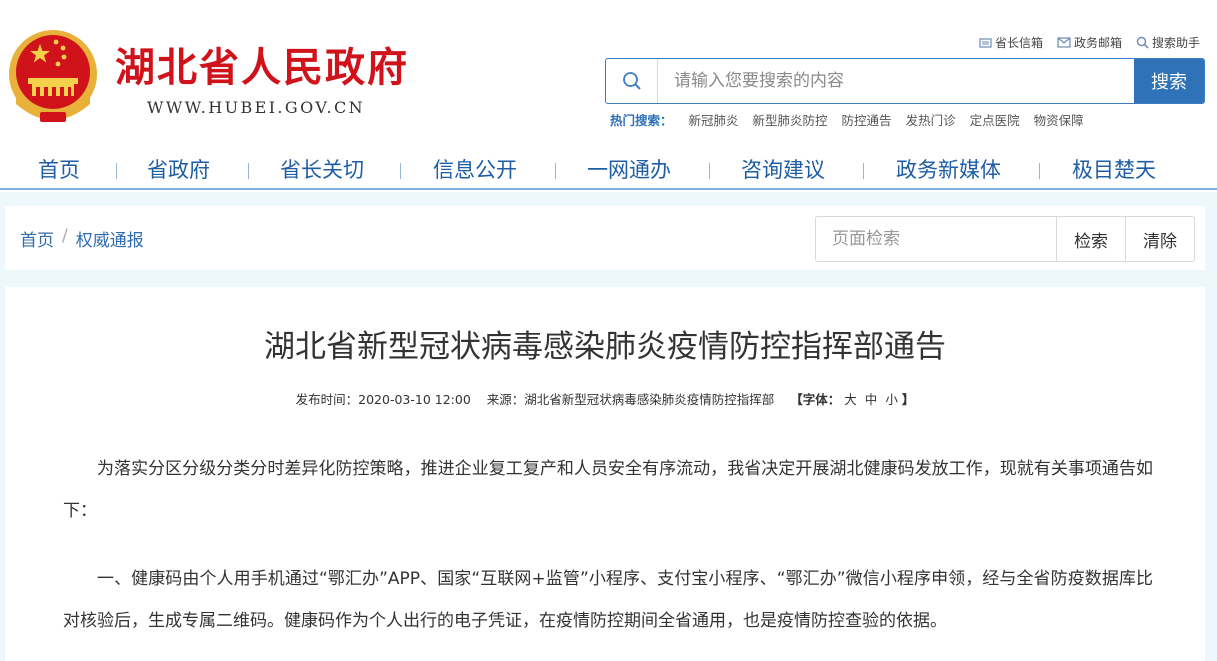 The width and height of the screenshot is (1217, 661). I want to click on font-size-medium: 中, so click(871, 399).